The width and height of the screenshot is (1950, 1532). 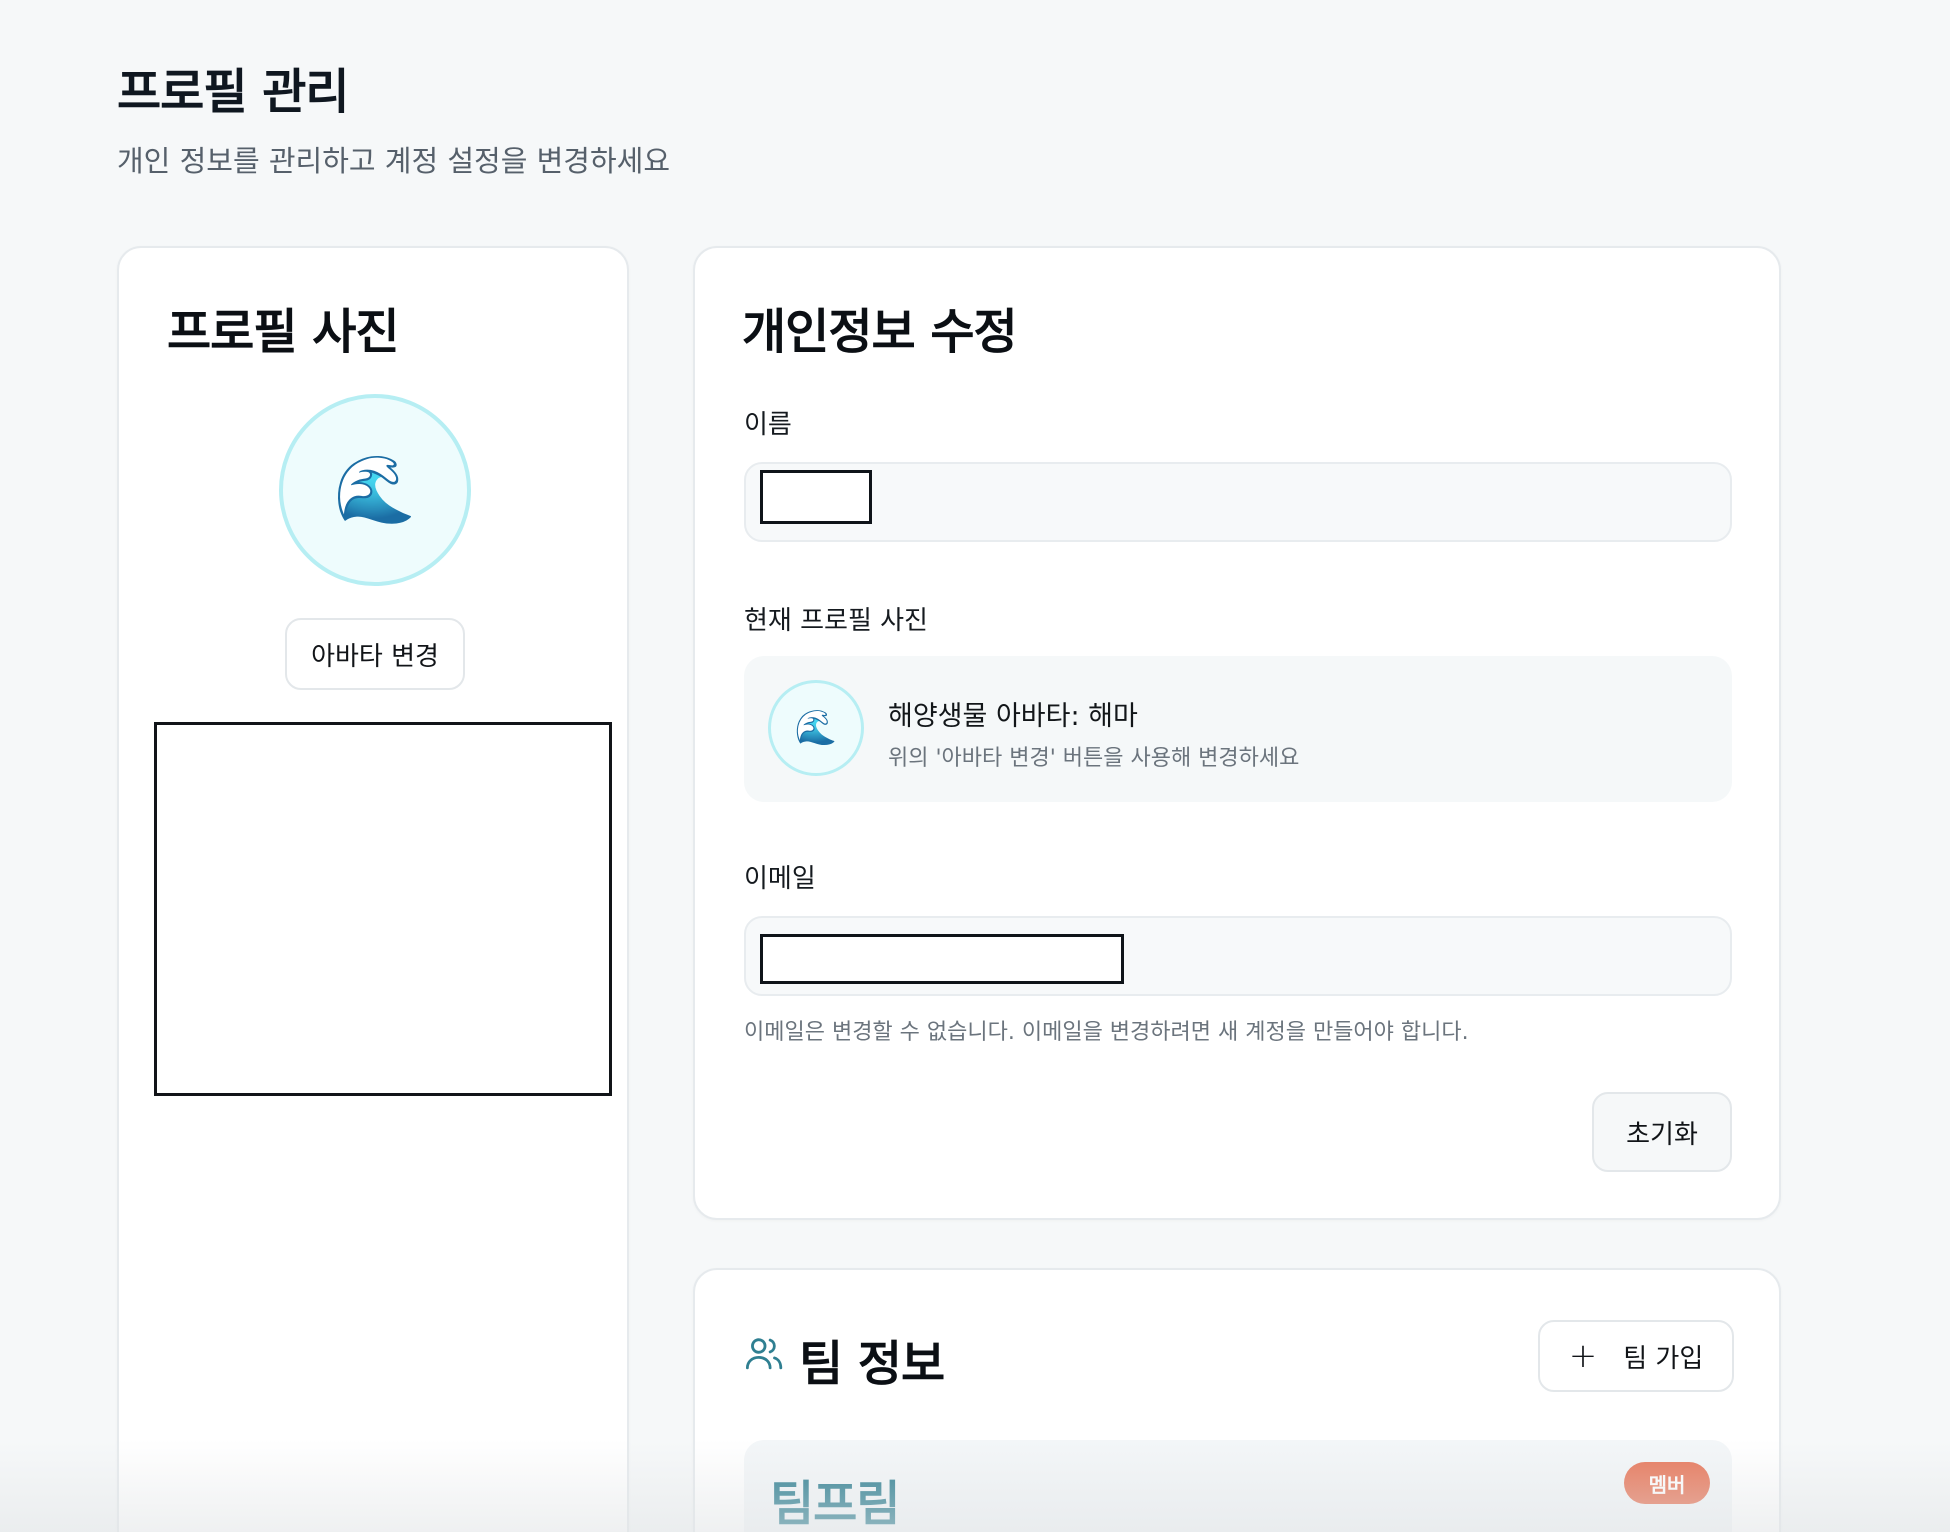 I want to click on name-field, so click(x=1238, y=502).